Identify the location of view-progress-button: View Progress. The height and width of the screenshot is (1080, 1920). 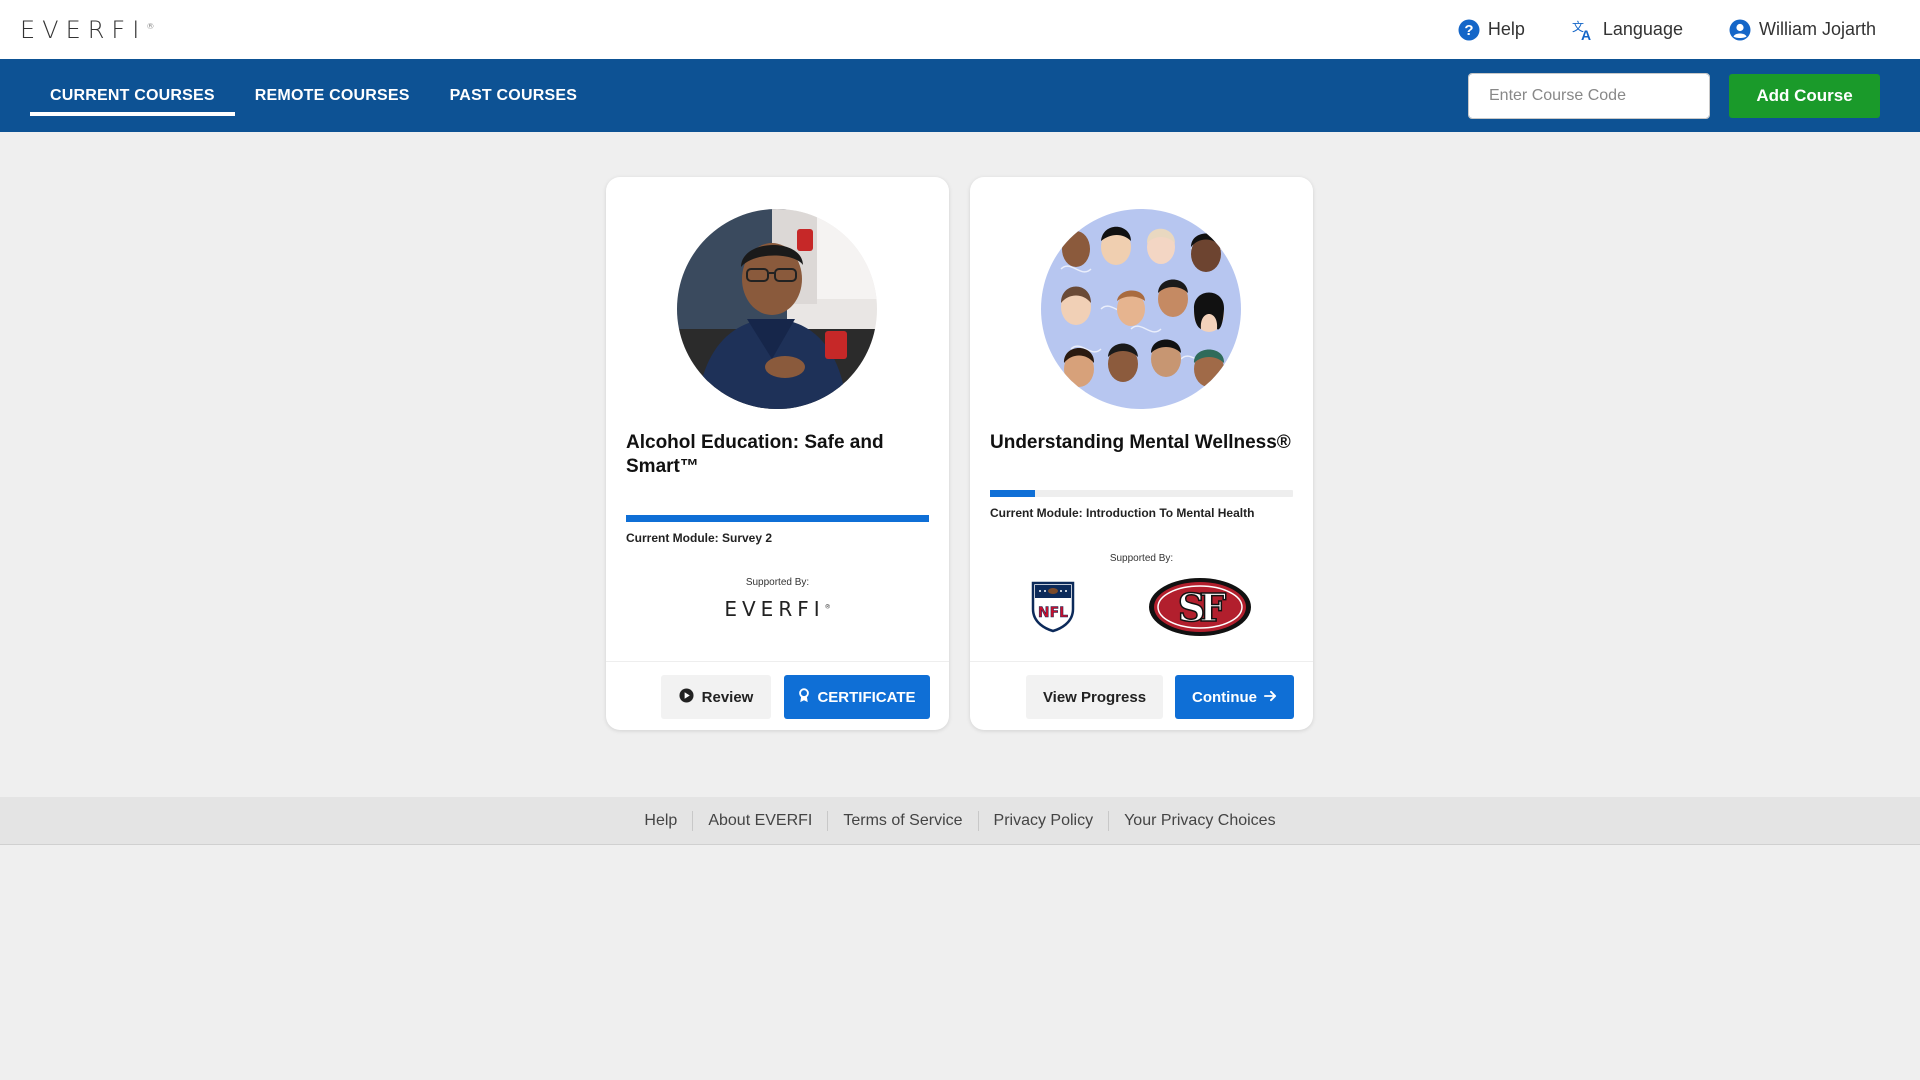
(1094, 697).